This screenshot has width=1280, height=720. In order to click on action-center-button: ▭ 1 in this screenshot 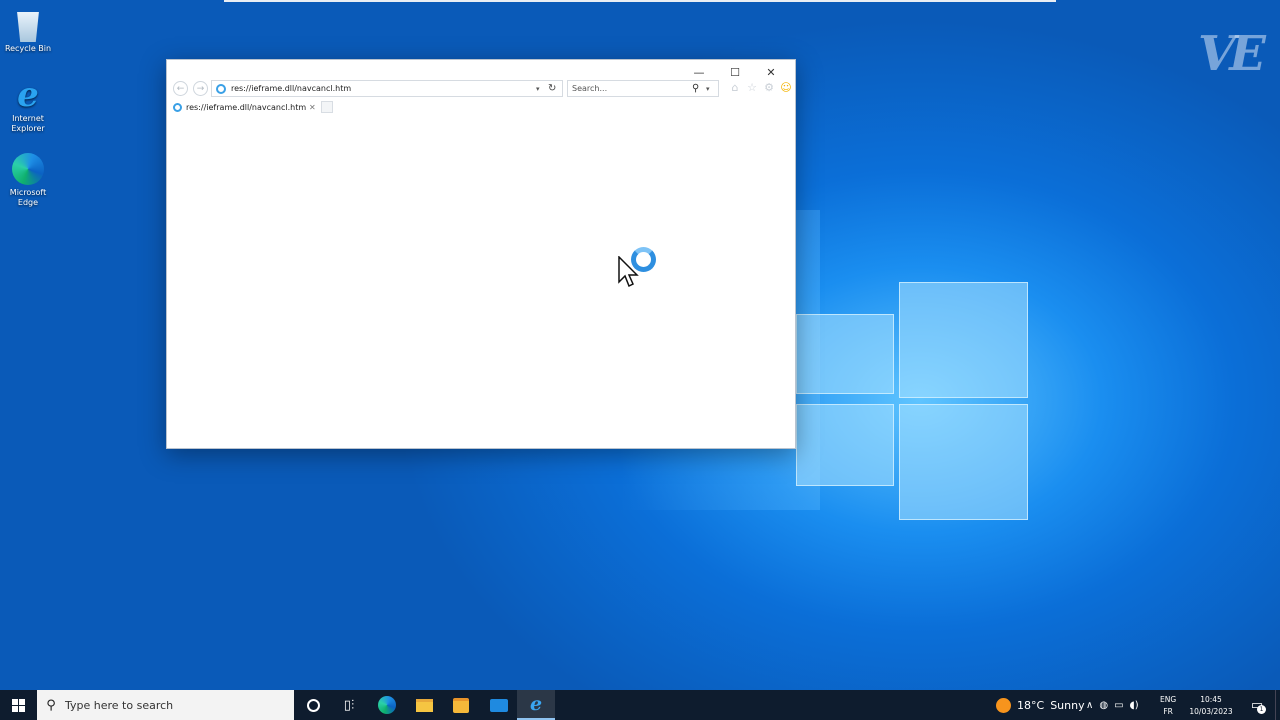, I will do `click(1257, 705)`.